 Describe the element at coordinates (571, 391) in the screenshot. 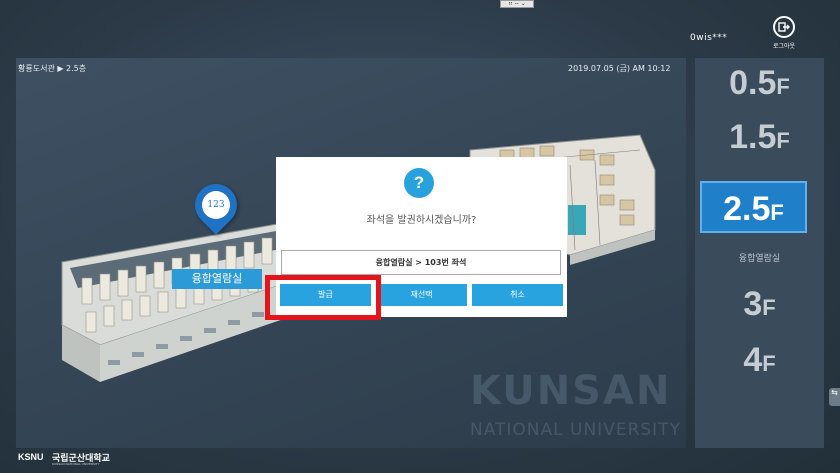

I see `watermark-title: KUNSAN` at that location.